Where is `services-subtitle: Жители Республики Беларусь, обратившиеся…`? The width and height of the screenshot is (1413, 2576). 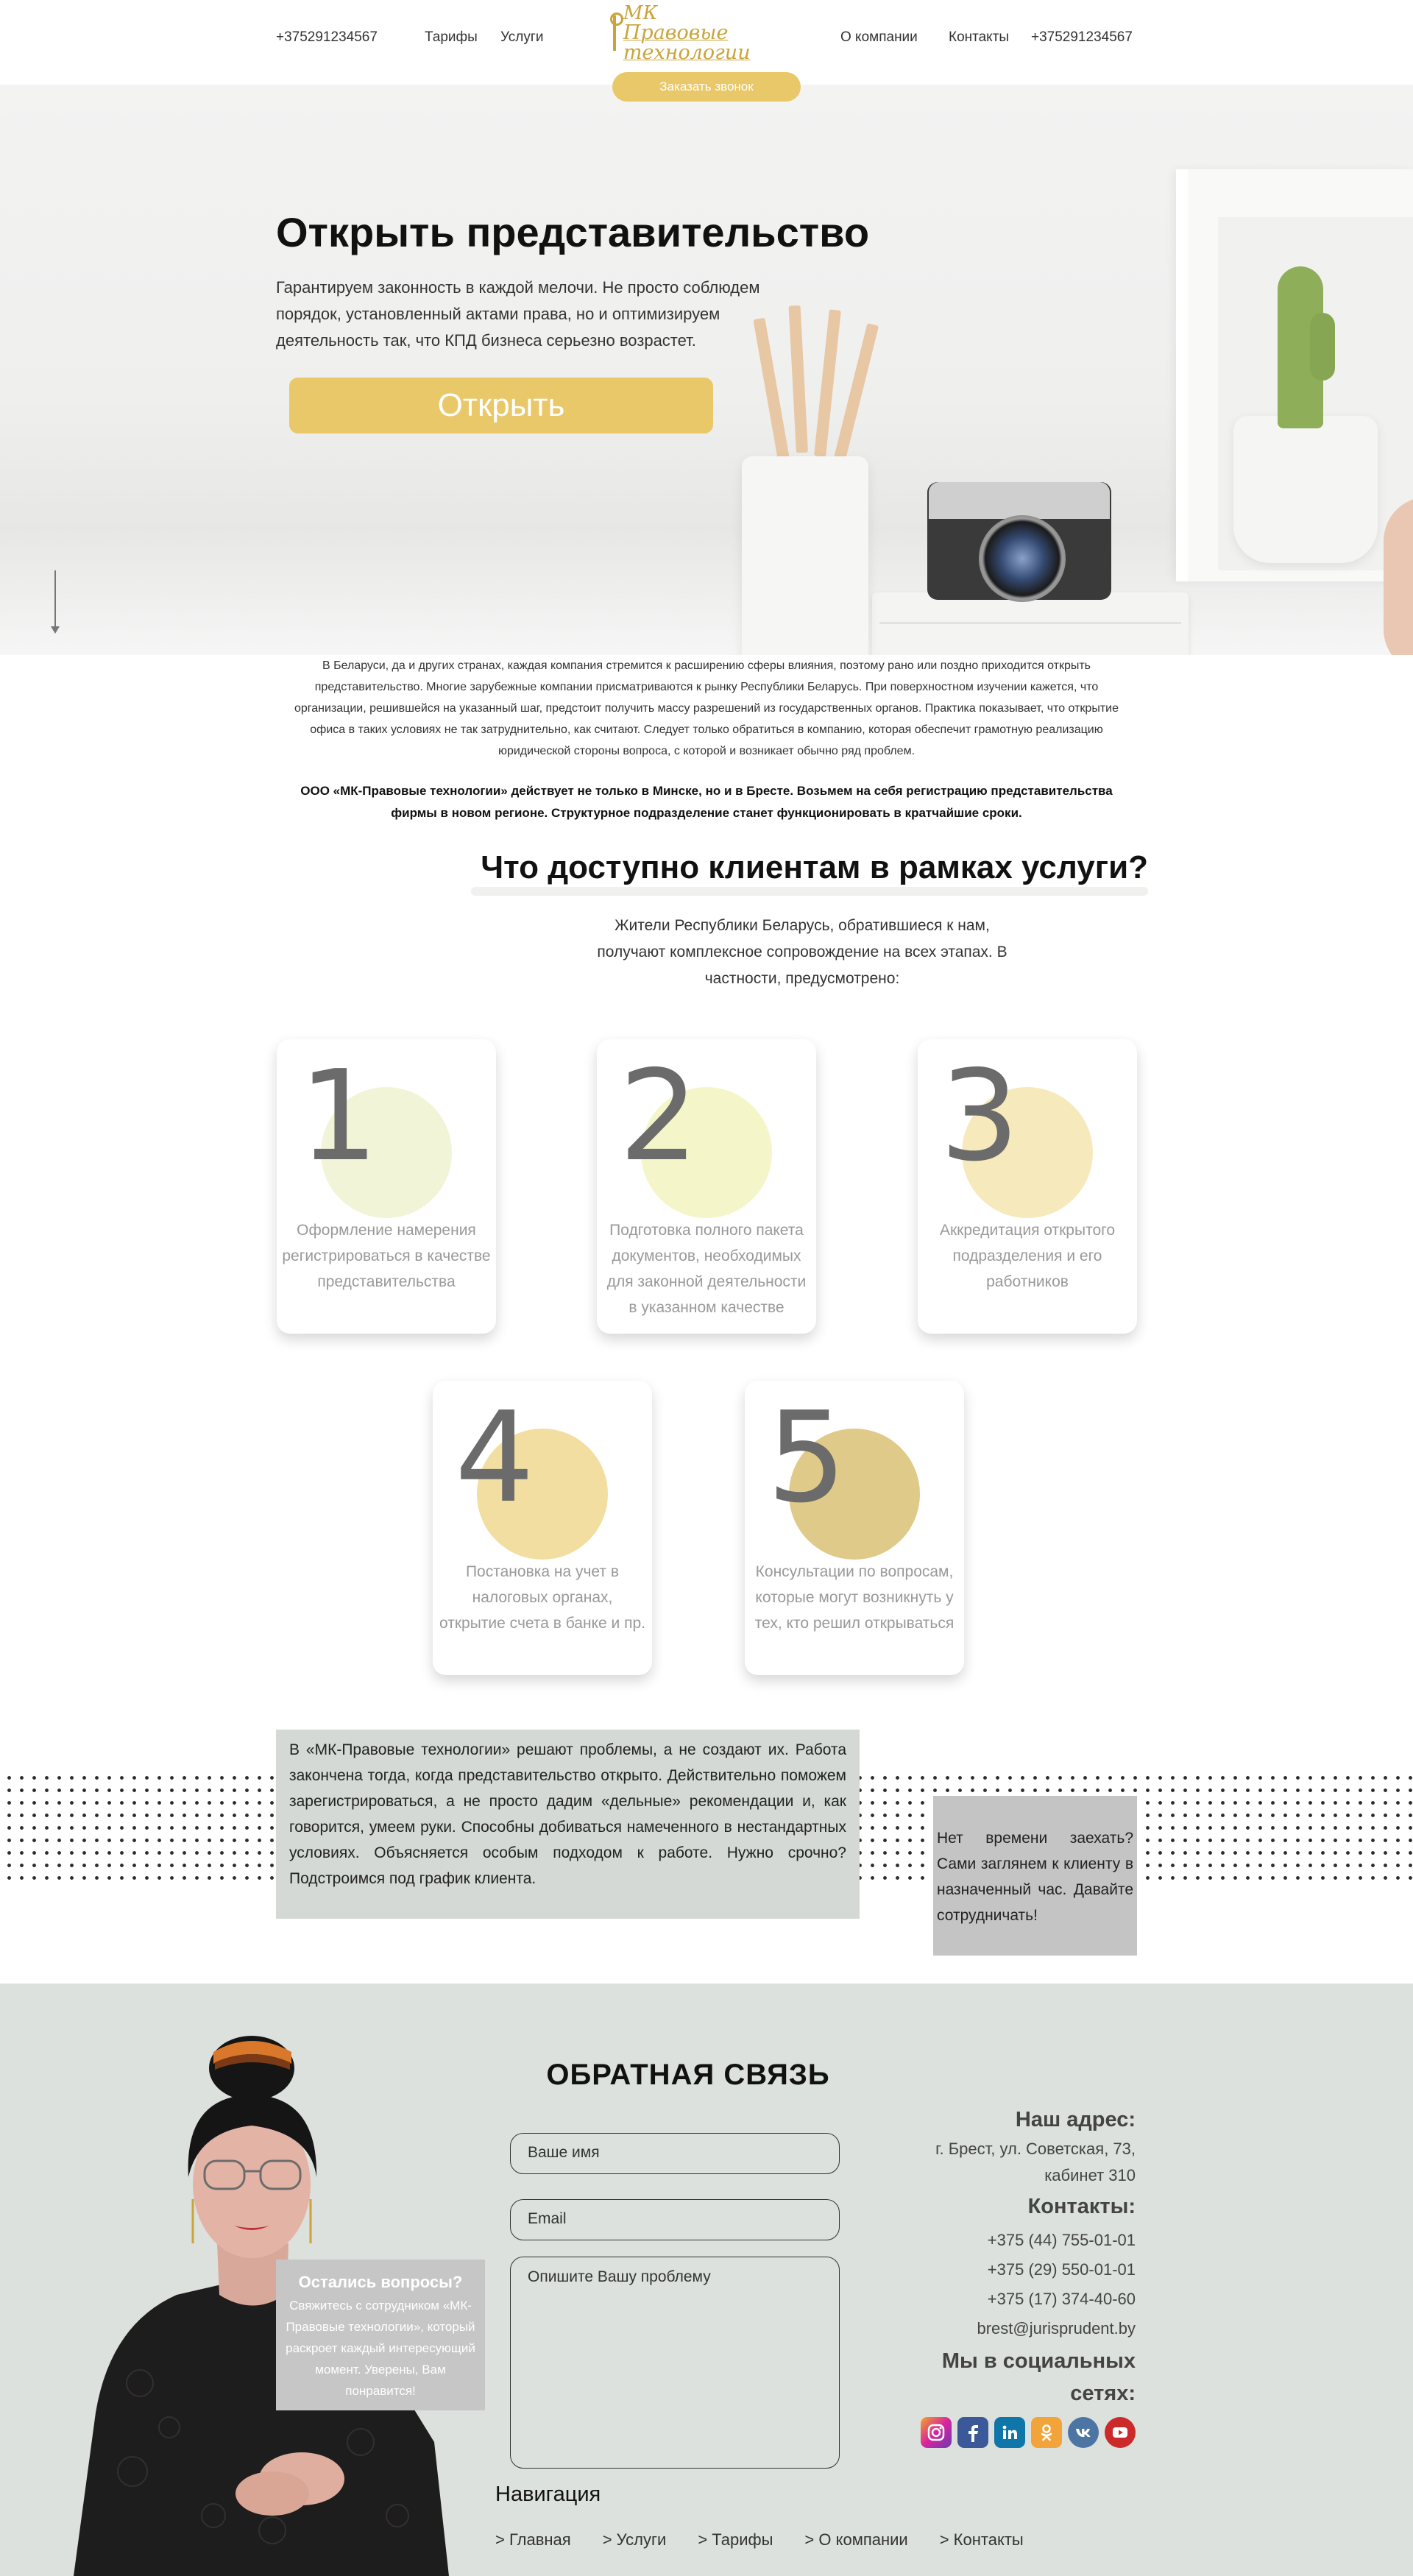
services-subtitle: Жители Республики Беларусь, обратившиеся… is located at coordinates (802, 952).